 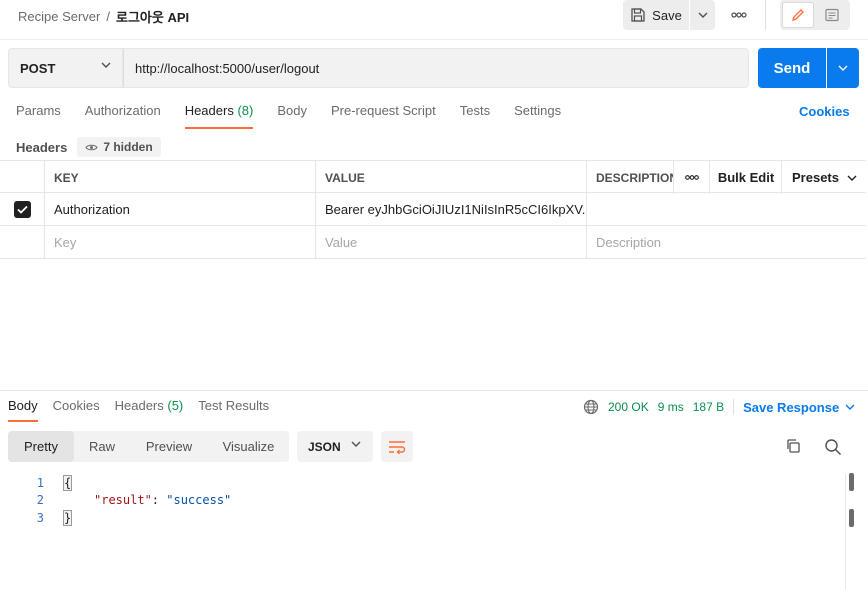 I want to click on response-tab-cookies: Cookies, so click(x=76, y=410).